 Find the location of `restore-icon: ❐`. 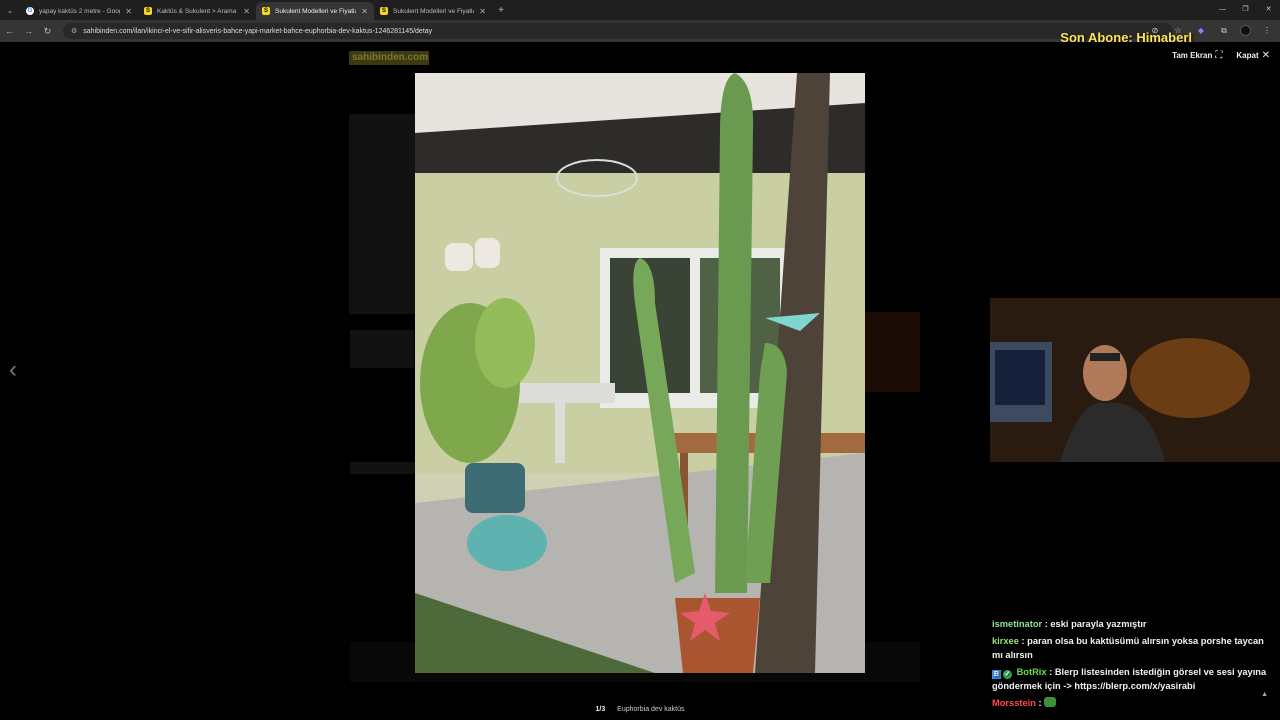

restore-icon: ❐ is located at coordinates (1245, 10).